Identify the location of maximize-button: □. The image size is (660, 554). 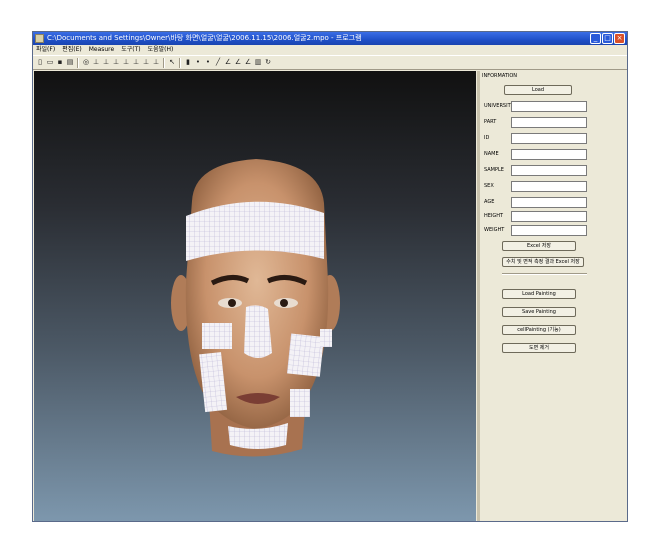
(607, 38).